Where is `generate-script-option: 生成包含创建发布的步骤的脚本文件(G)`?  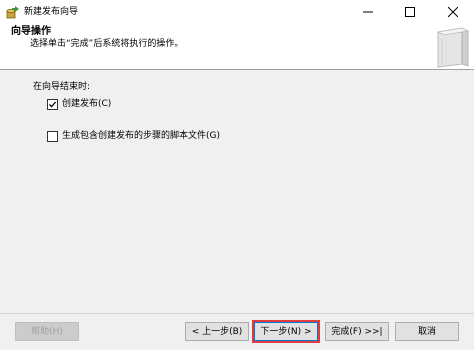 generate-script-option: 生成包含创建发布的步骤的脚本文件(G) is located at coordinates (133, 136).